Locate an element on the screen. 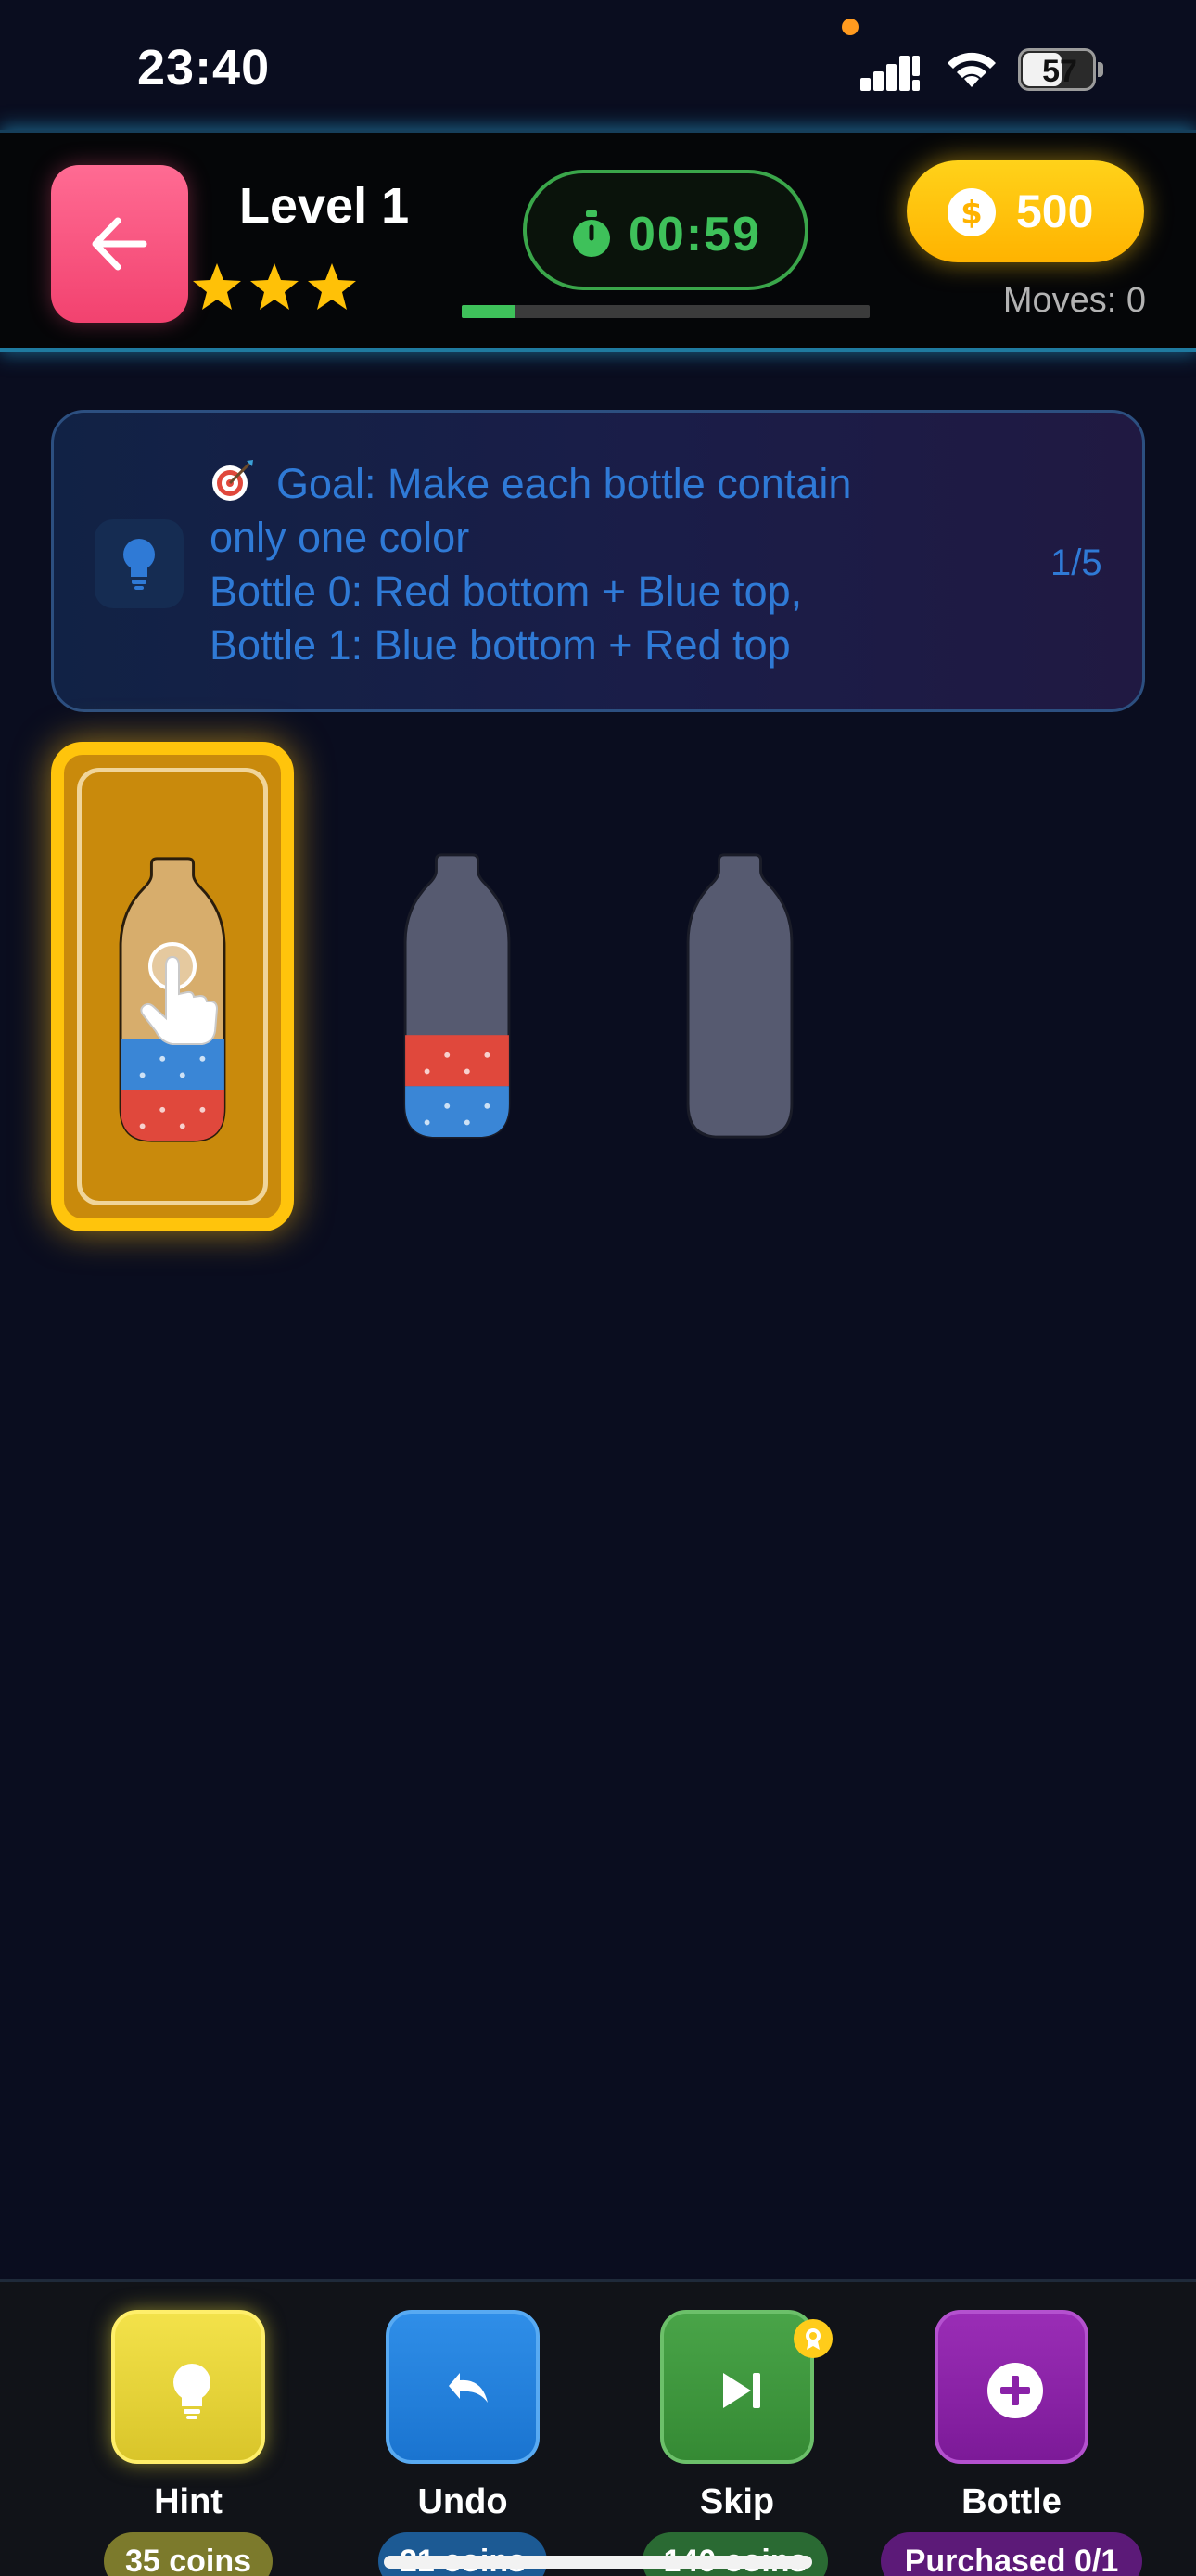 The image size is (1196, 2576). medal-icon is located at coordinates (813, 2339).